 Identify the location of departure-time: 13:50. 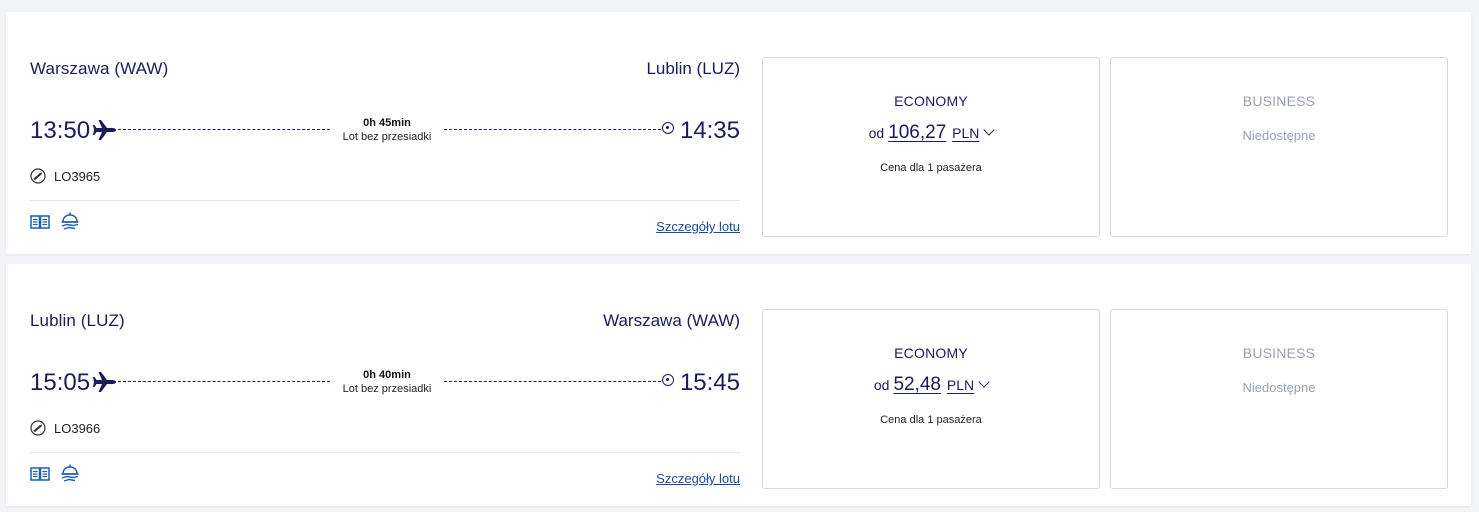
(60, 130).